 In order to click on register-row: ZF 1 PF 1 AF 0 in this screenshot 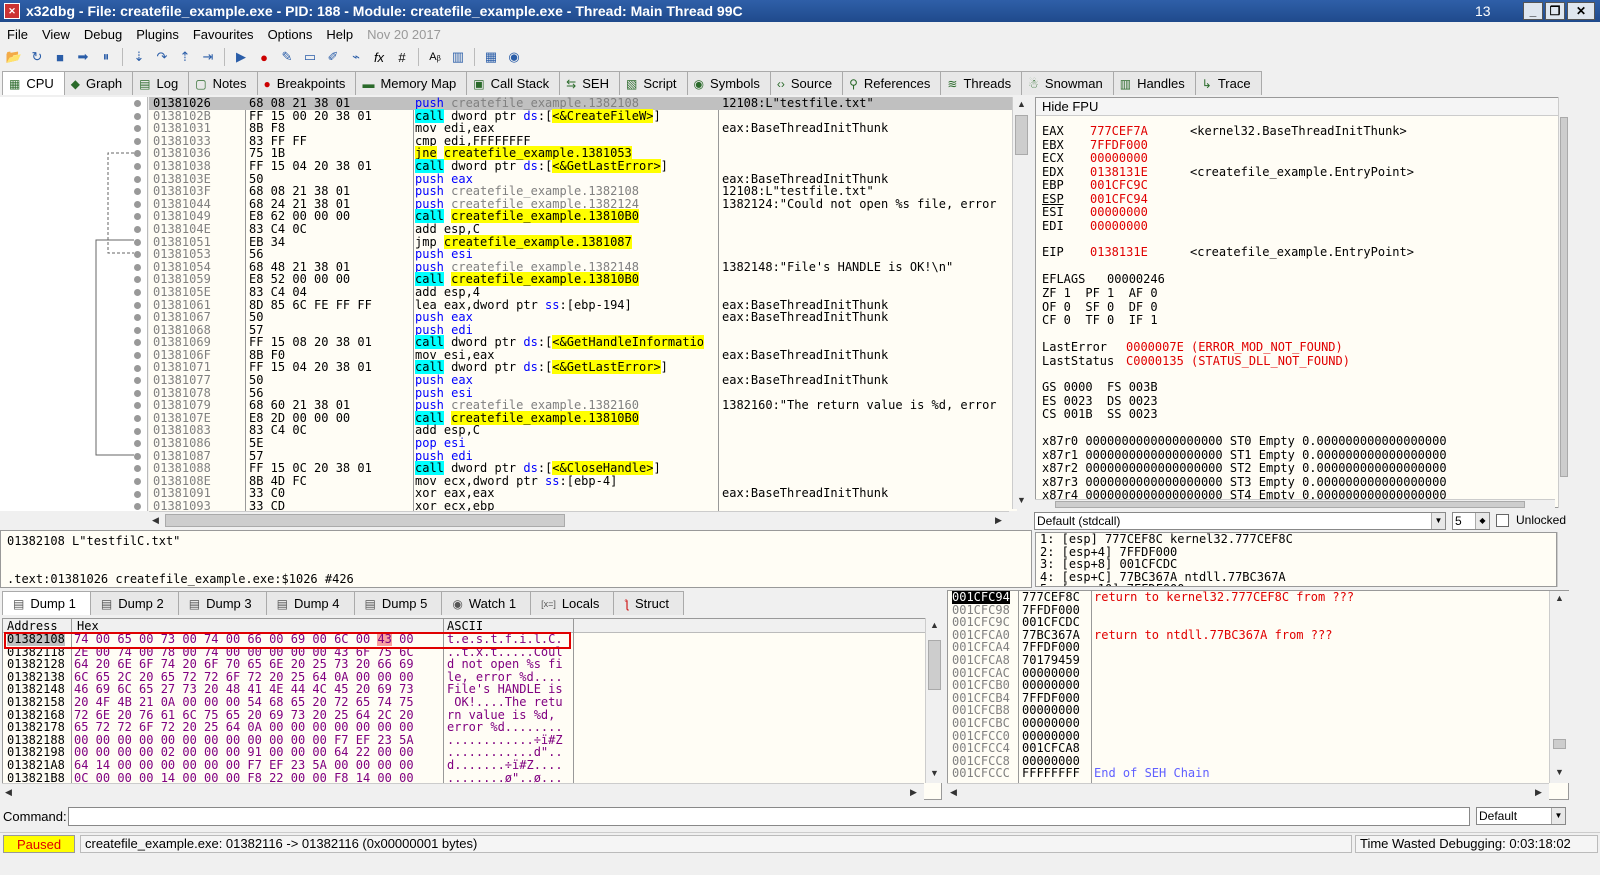, I will do `click(1100, 293)`.